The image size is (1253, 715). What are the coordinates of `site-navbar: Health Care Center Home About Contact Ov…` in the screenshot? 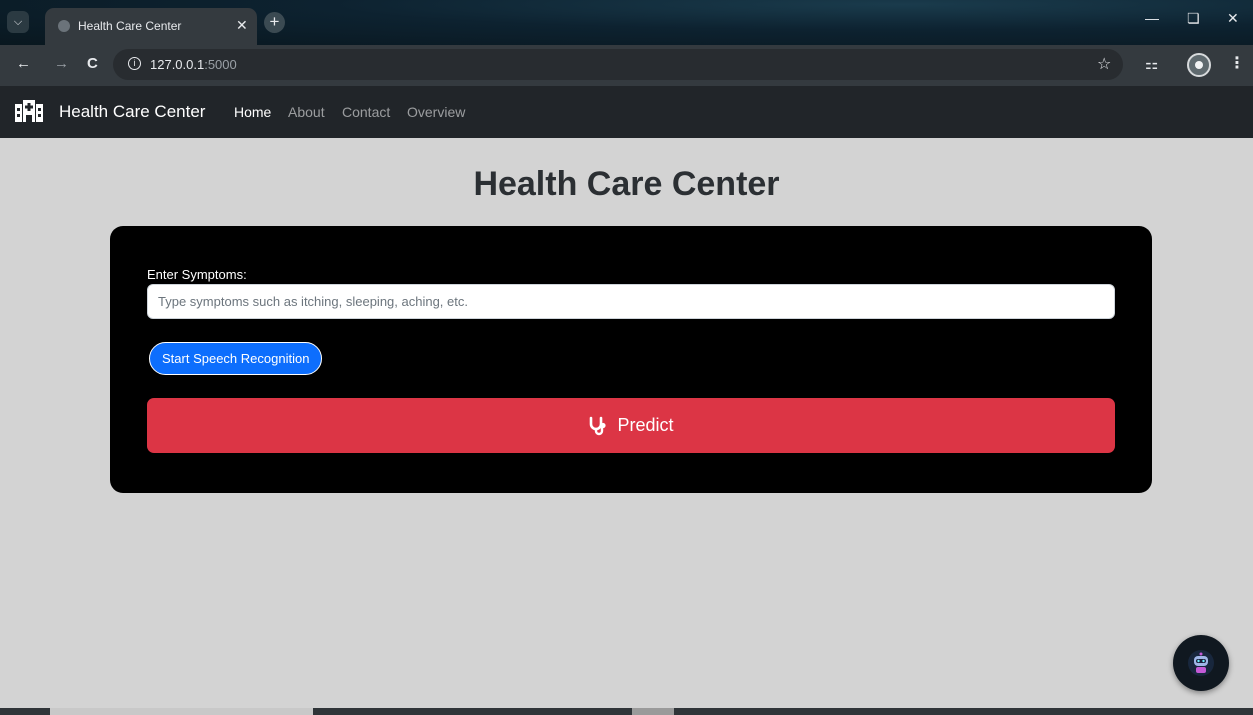 It's located at (626, 112).